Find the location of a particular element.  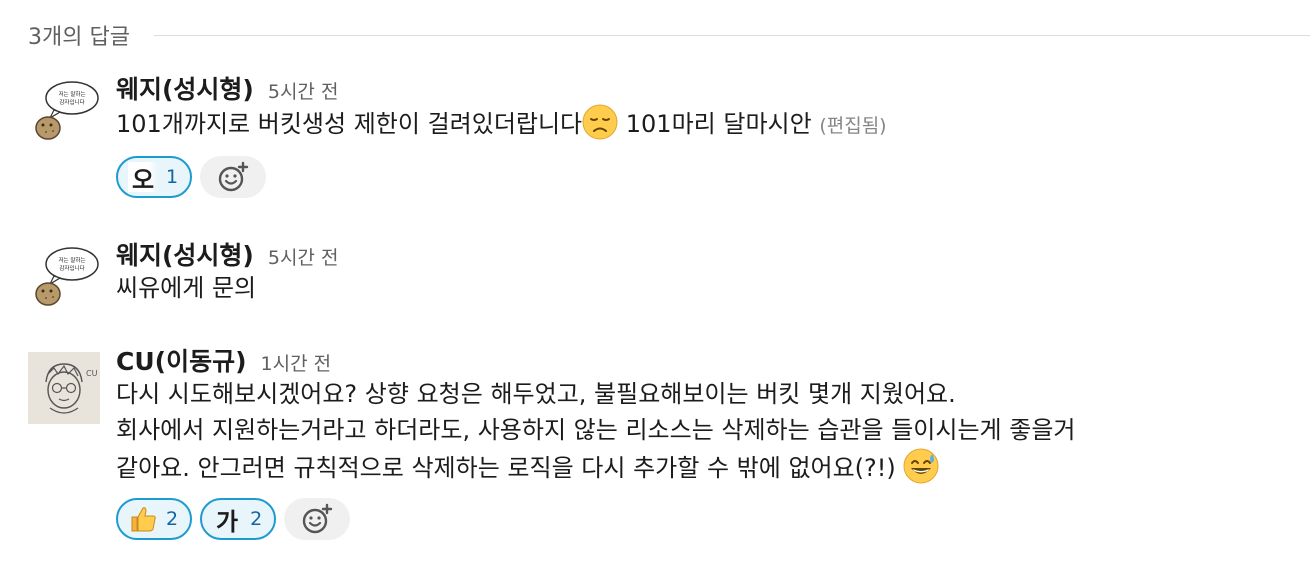

avatar-cu-text: CU is located at coordinates (92, 373).